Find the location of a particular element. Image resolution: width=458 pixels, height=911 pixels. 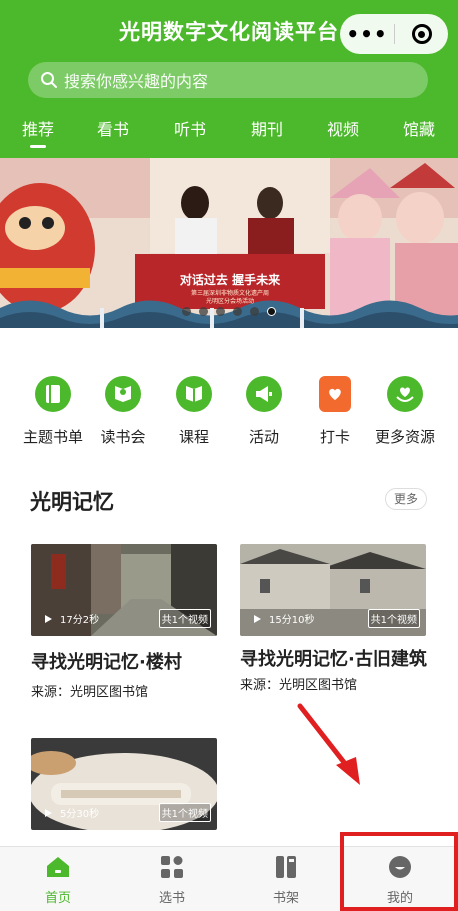

more-options-button: ••• is located at coordinates (367, 34).